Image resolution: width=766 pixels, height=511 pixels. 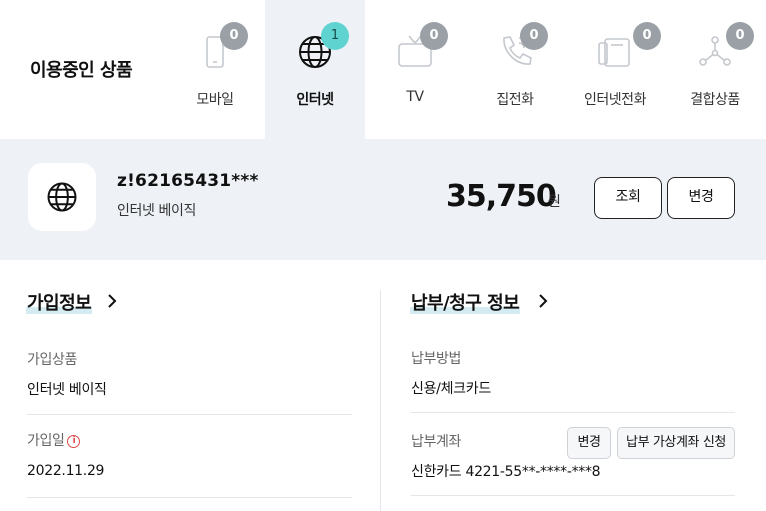 What do you see at coordinates (451, 389) in the screenshot?
I see `value-payment-method: 신용/체크카드` at bounding box center [451, 389].